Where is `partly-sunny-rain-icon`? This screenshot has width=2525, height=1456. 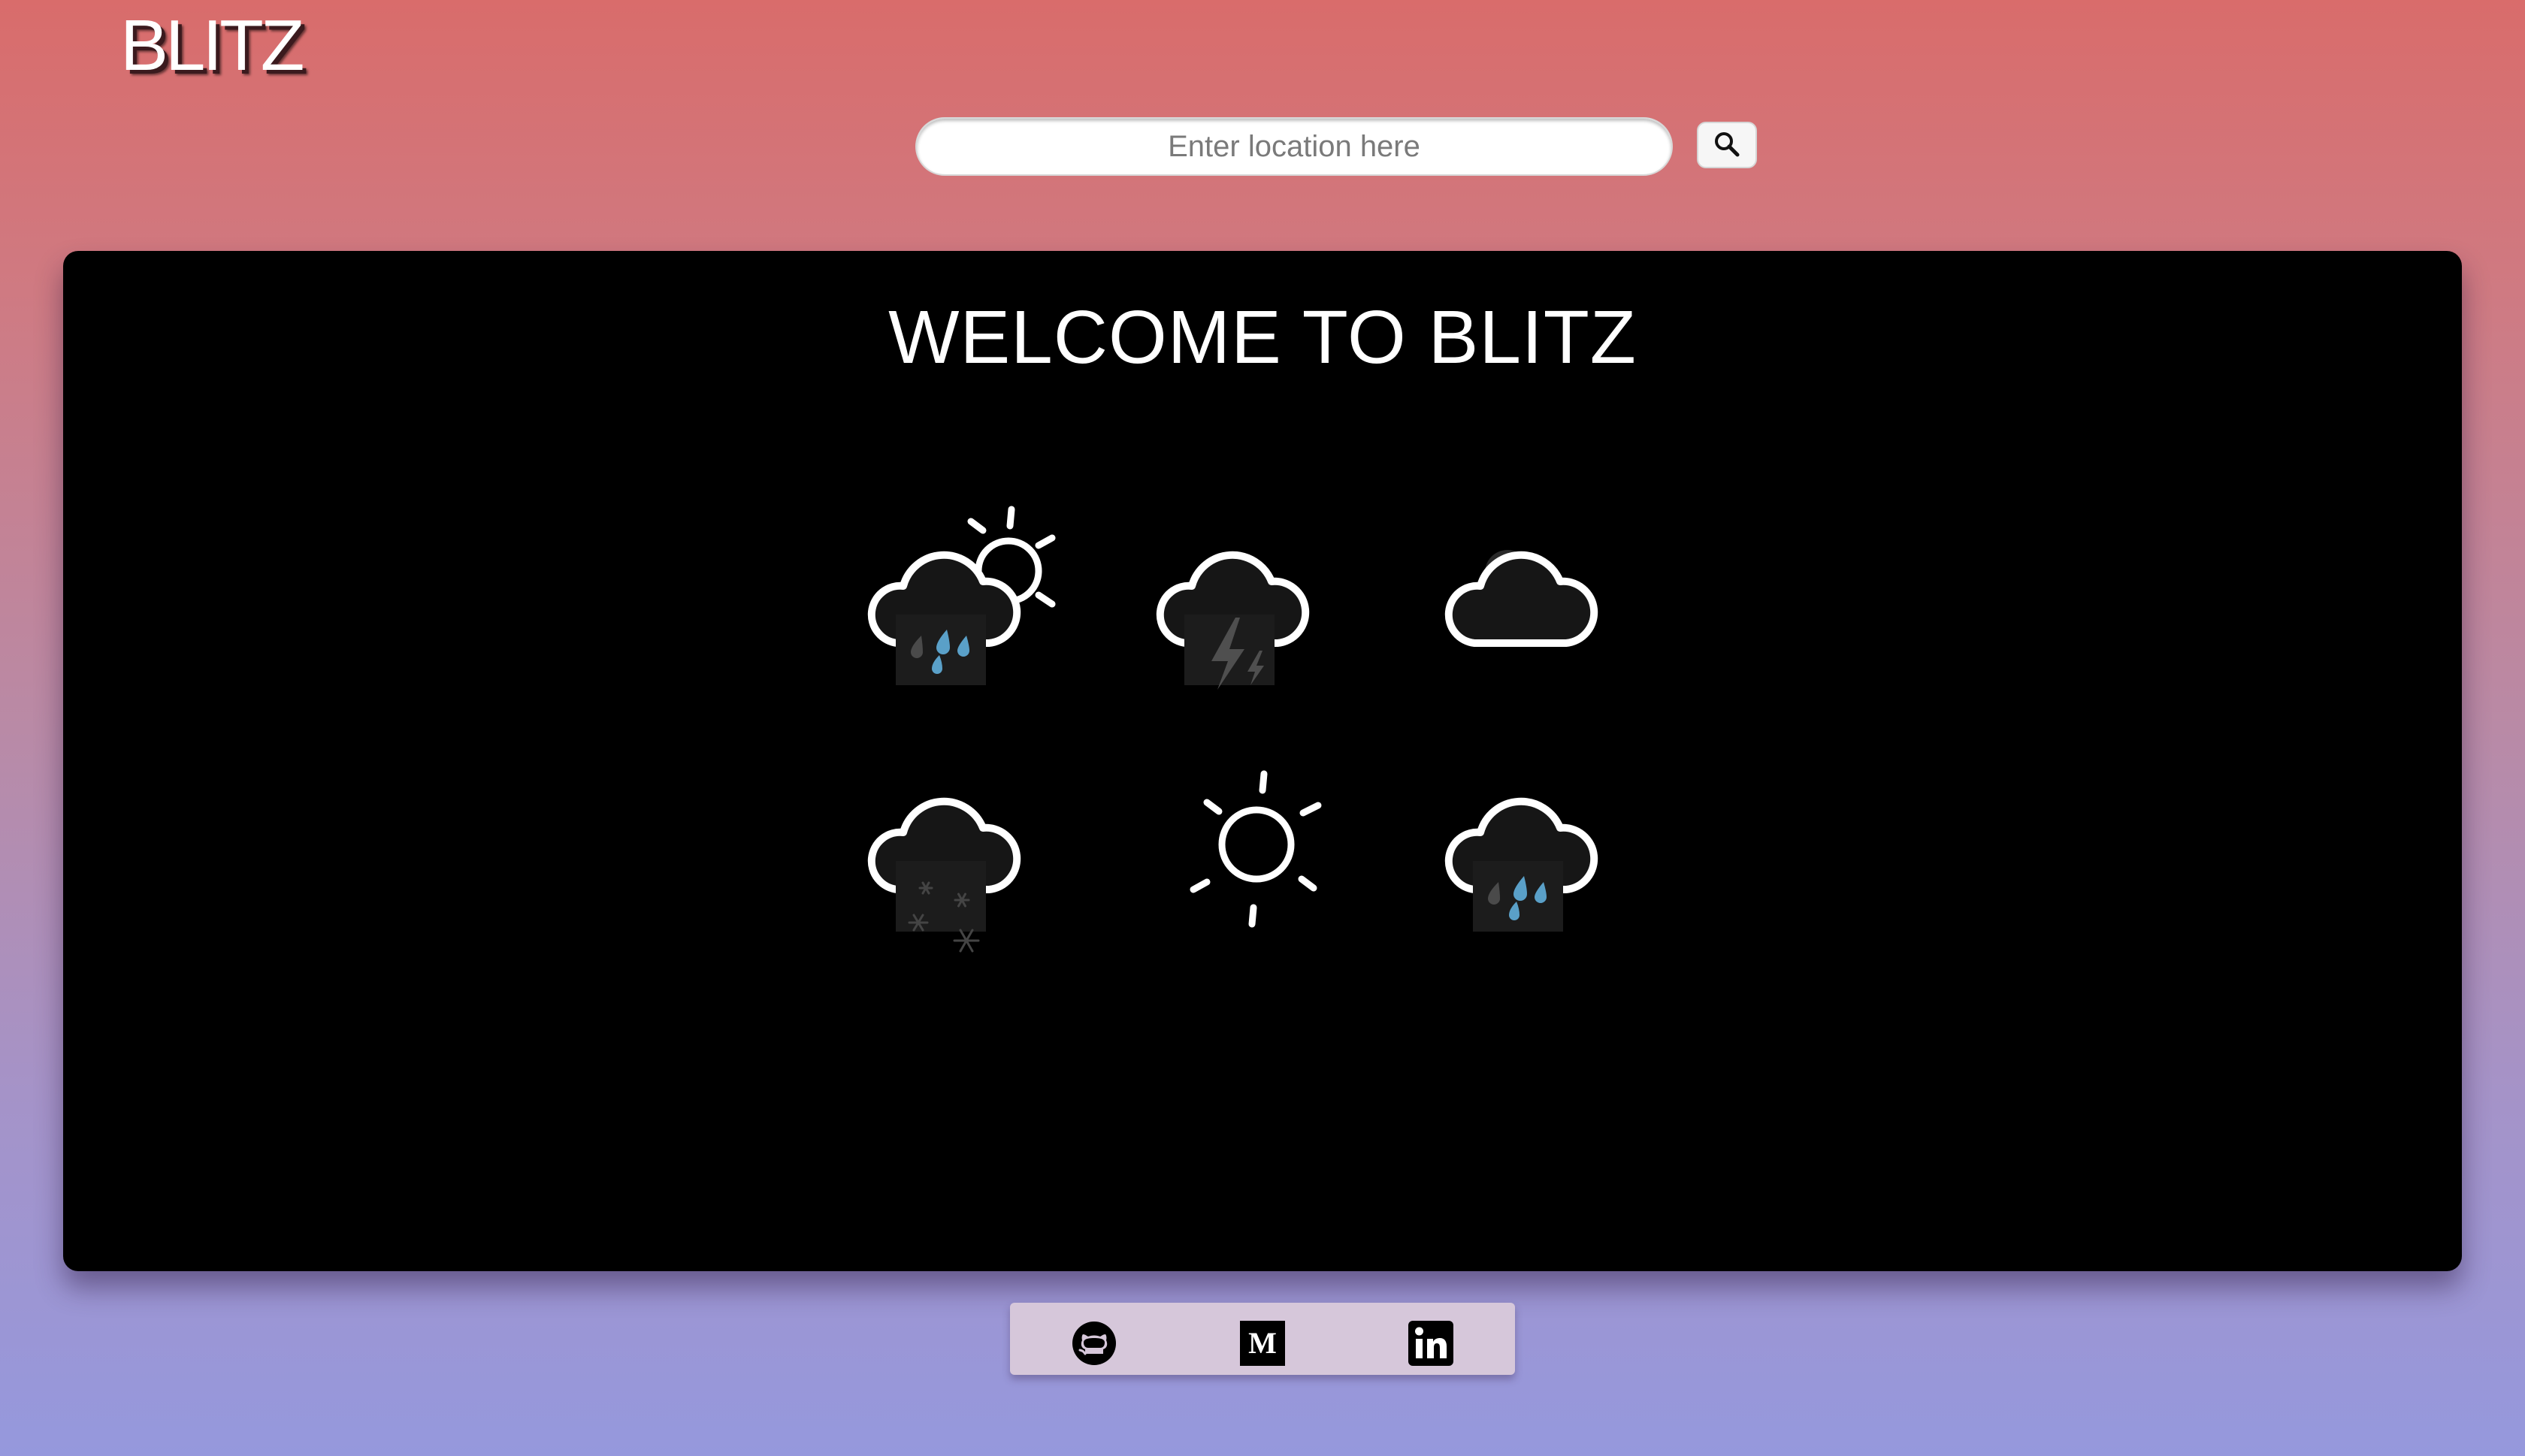 partly-sunny-rain-icon is located at coordinates (963, 601).